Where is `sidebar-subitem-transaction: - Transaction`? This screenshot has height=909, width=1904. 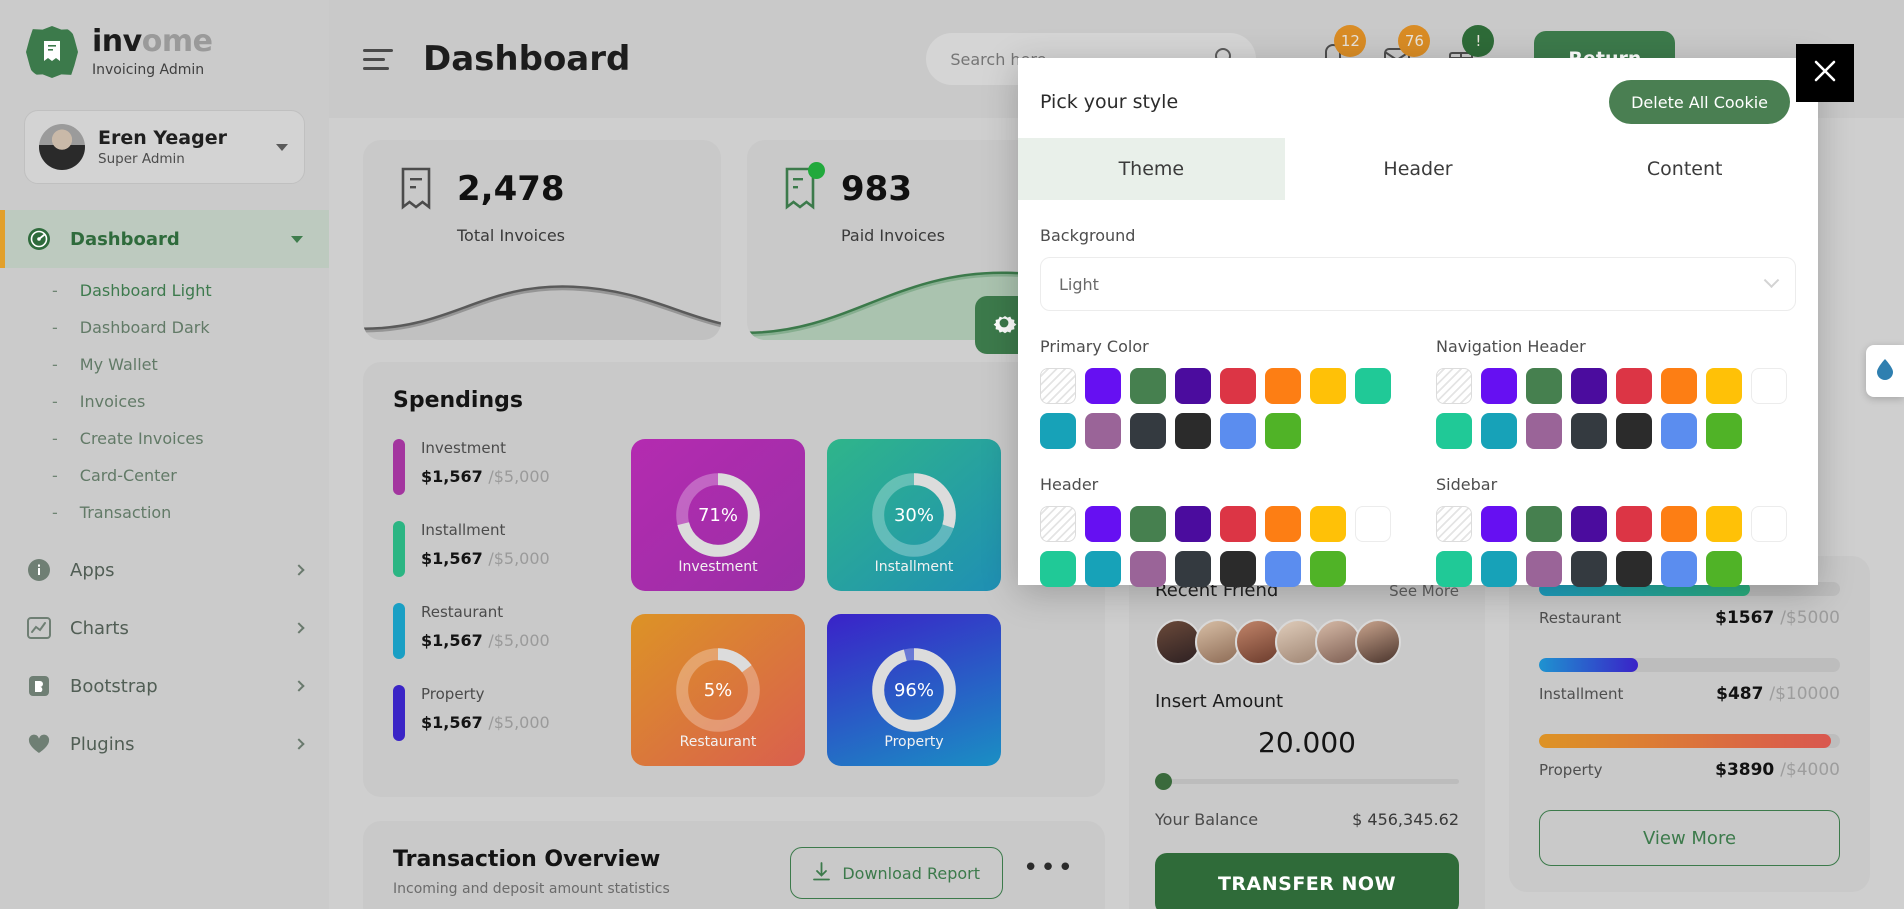 sidebar-subitem-transaction: - Transaction is located at coordinates (164, 512).